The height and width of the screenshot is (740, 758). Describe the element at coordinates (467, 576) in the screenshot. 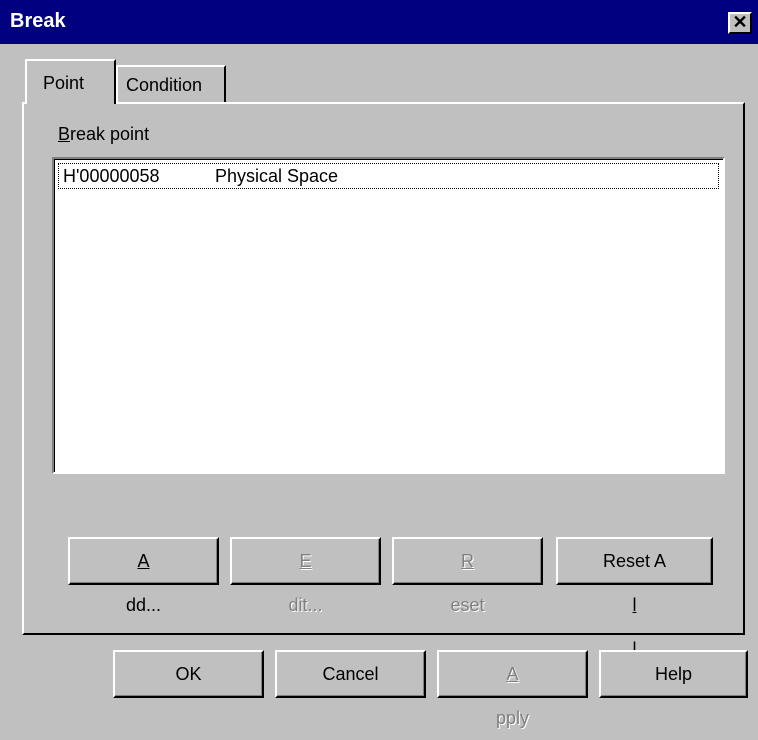

I see `reset-button: Reset` at that location.